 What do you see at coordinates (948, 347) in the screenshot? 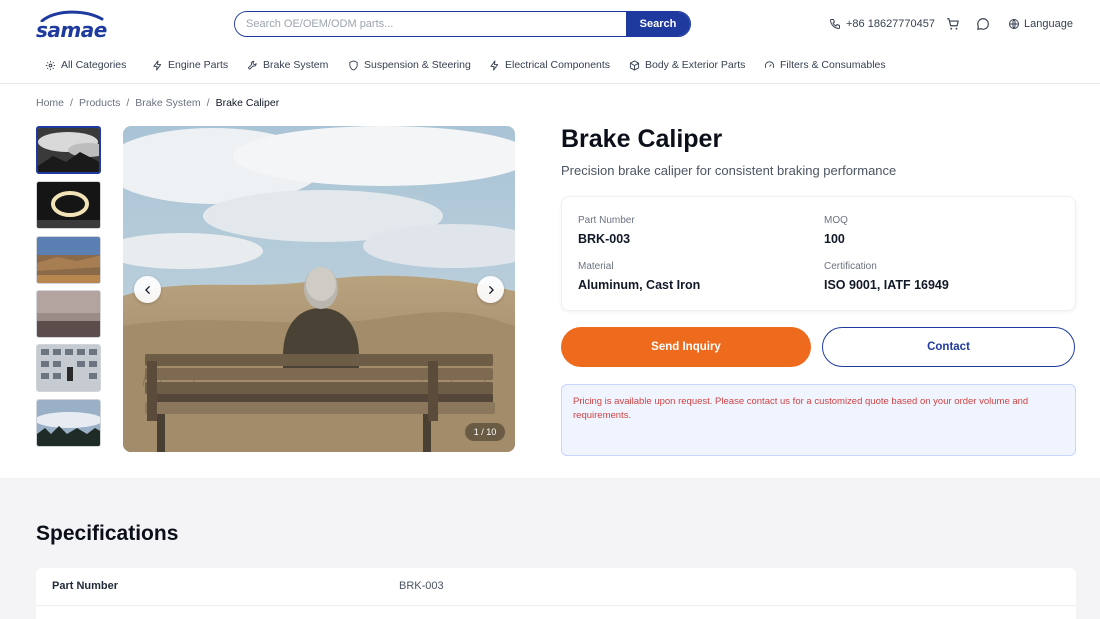
I see `contact-button: Contact` at bounding box center [948, 347].